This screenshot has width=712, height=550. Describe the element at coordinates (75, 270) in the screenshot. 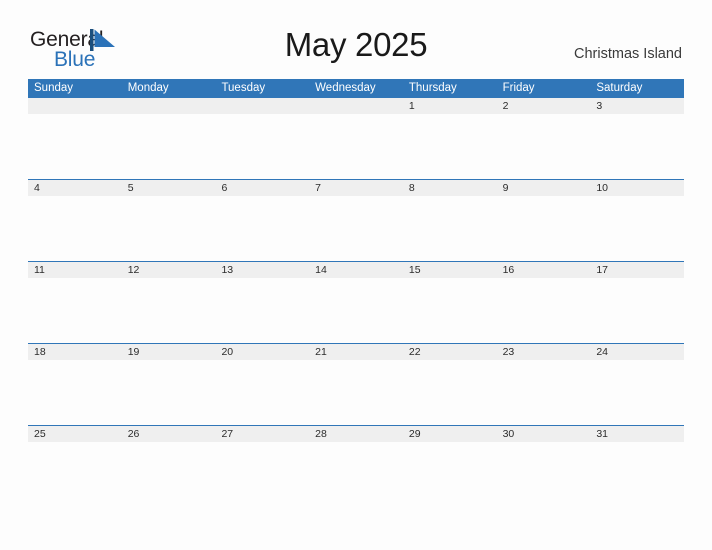

I see `day-number: 11` at that location.